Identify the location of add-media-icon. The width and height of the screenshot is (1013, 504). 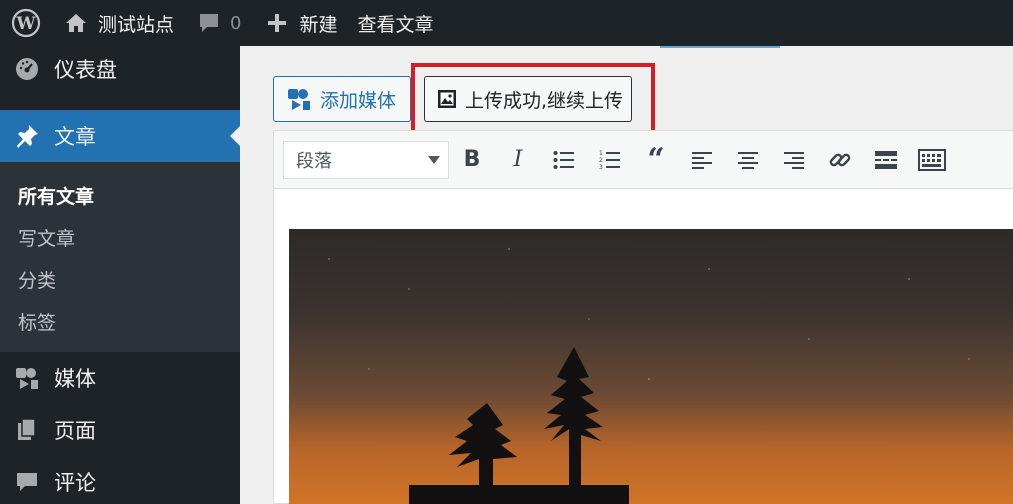
(299, 99).